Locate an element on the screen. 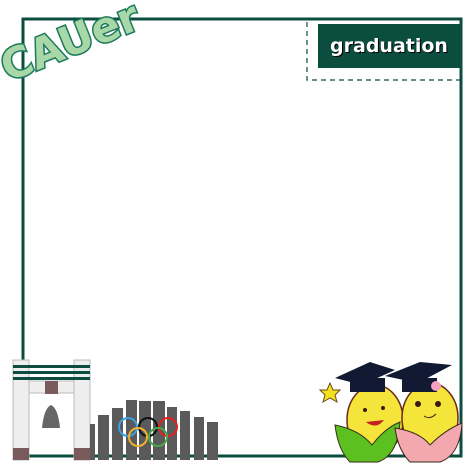 Image resolution: width=472 pixels, height=472 pixels. graduation-label: graduation is located at coordinates (389, 46).